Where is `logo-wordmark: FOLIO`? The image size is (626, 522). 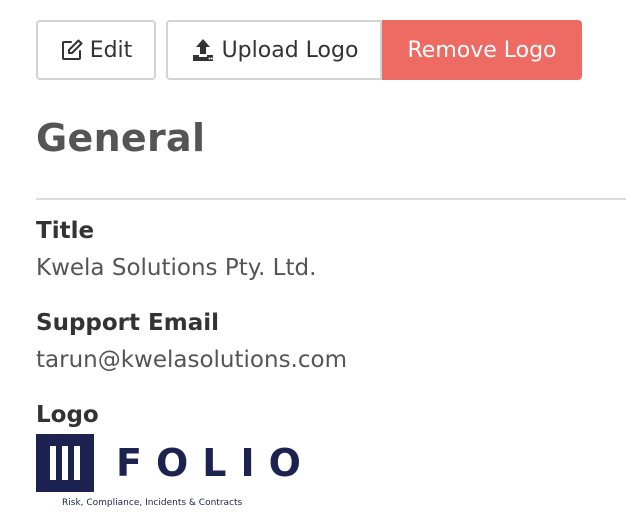 logo-wordmark: FOLIO is located at coordinates (215, 463).